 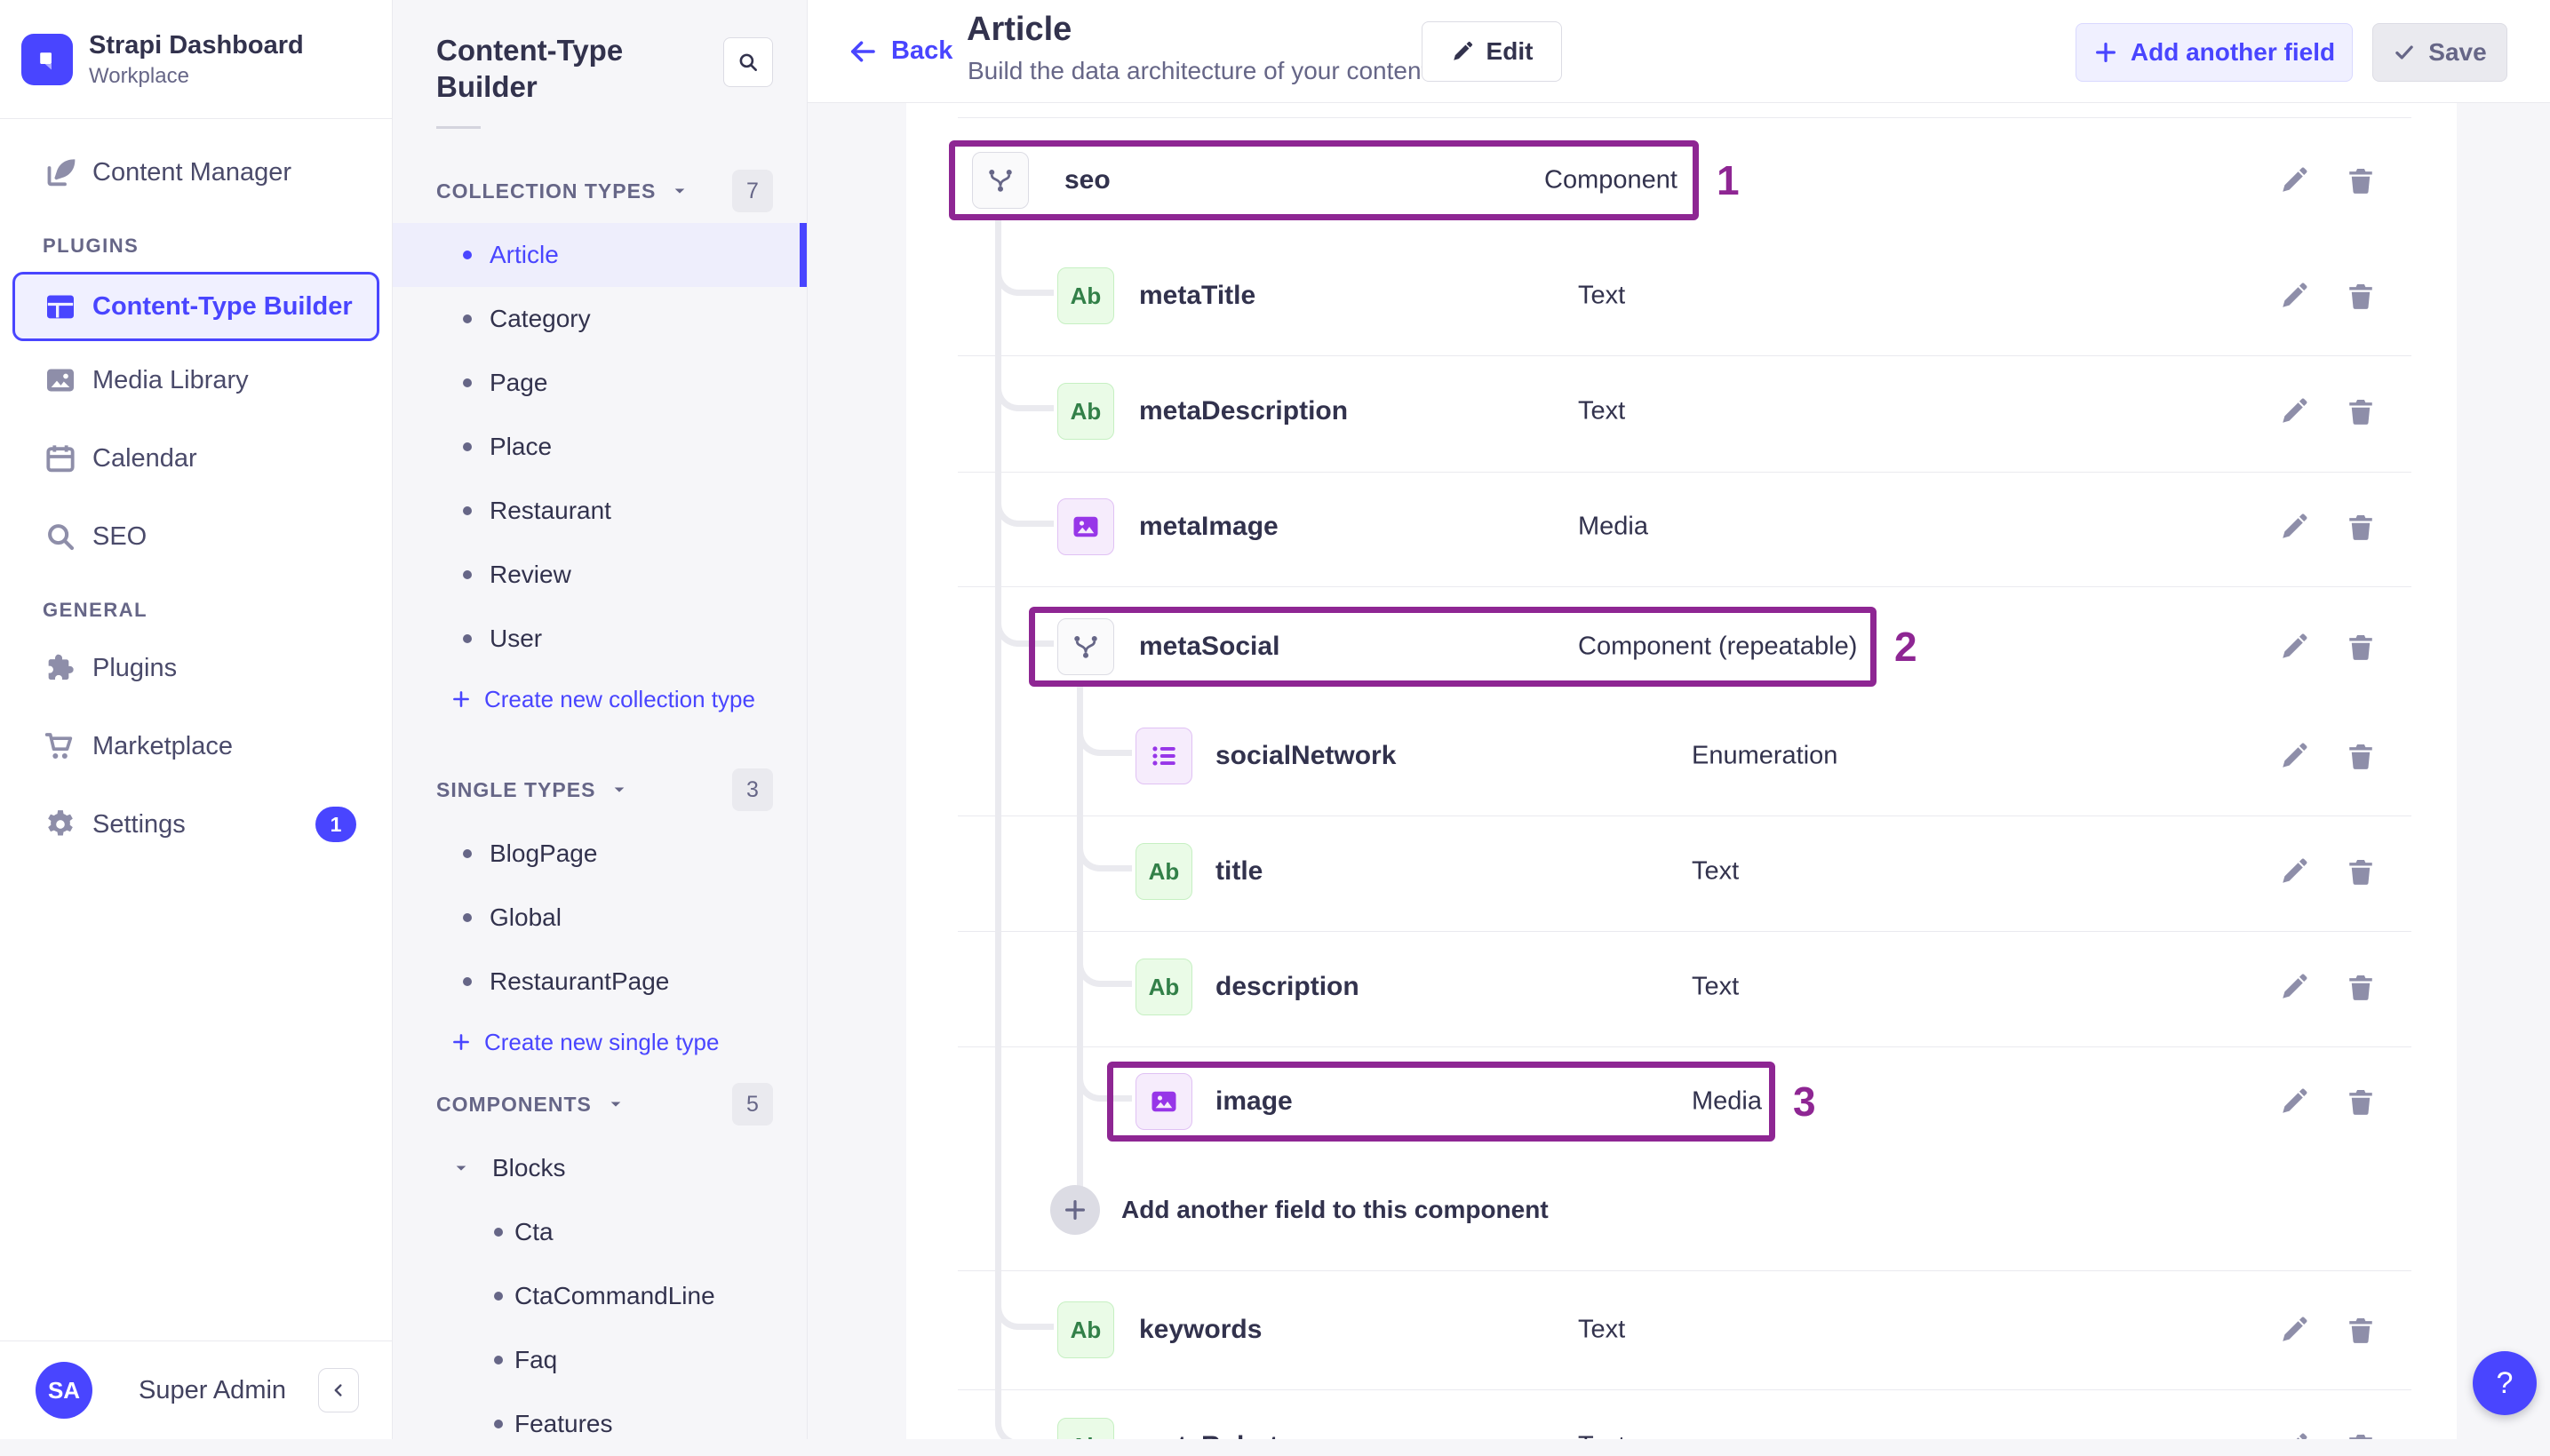 What do you see at coordinates (1335, 1210) in the screenshot?
I see `add-field-to-component-label: Add another field to this component` at bounding box center [1335, 1210].